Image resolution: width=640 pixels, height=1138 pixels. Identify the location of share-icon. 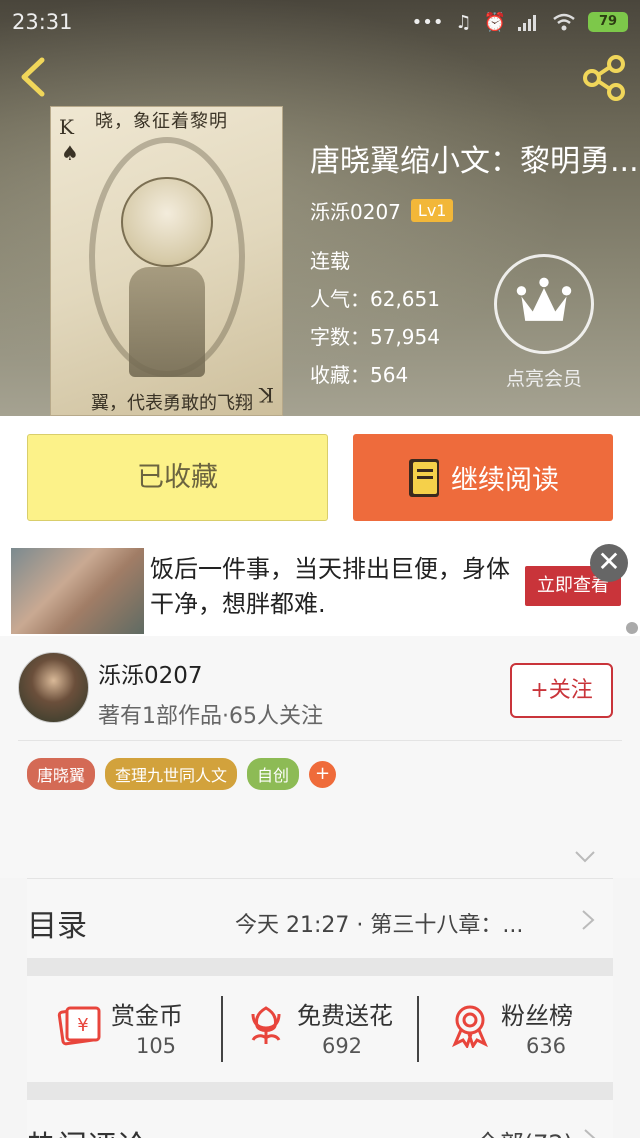
(604, 78).